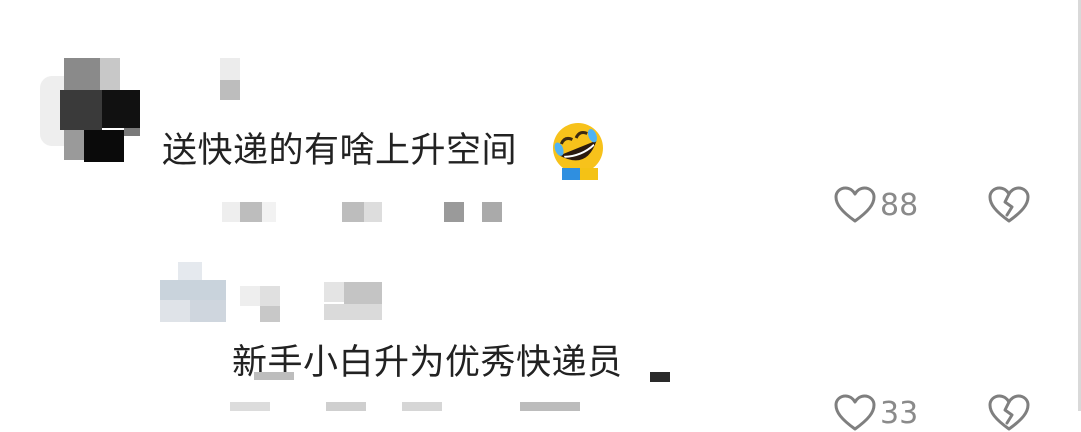 This screenshot has height=432, width=1081. I want to click on username-pixelated, so click(233, 80).